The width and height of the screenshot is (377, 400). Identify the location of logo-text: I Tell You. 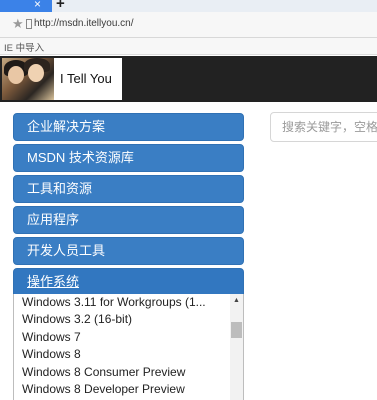
(86, 78).